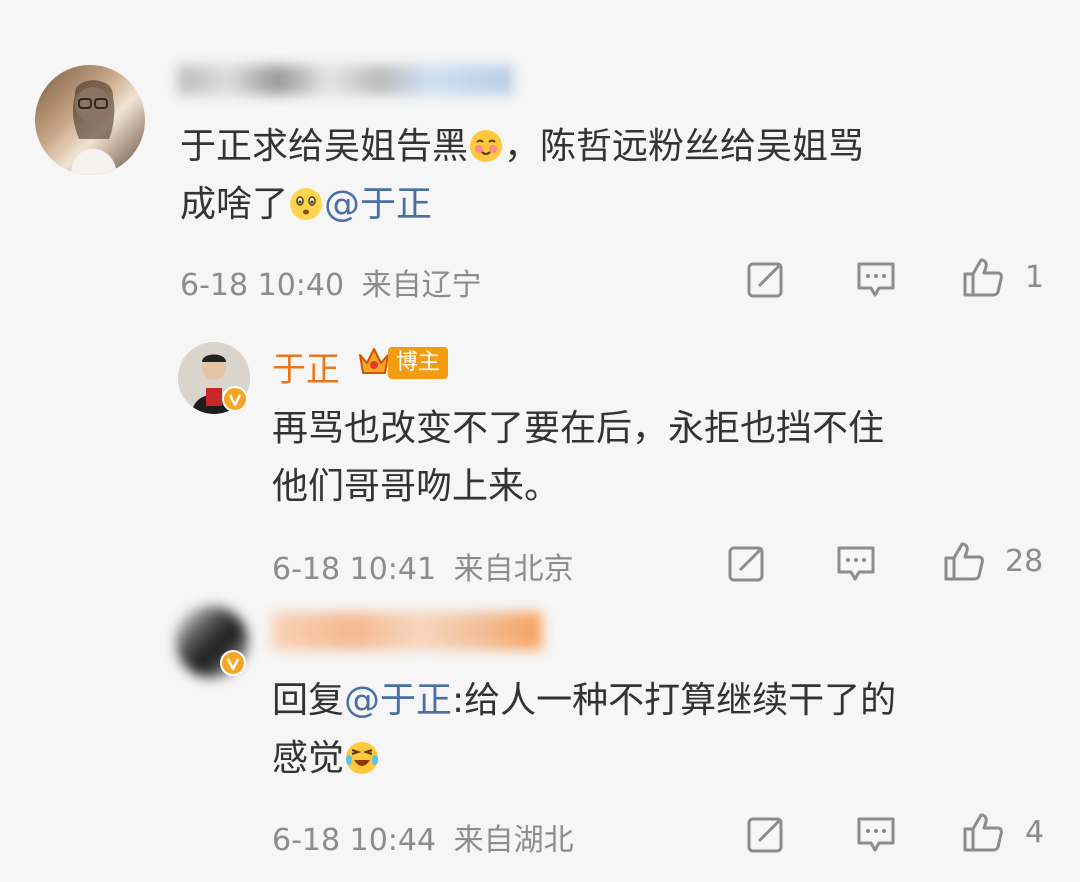 Image resolution: width=1080 pixels, height=882 pixels. I want to click on like-count: 4, so click(1035, 832).